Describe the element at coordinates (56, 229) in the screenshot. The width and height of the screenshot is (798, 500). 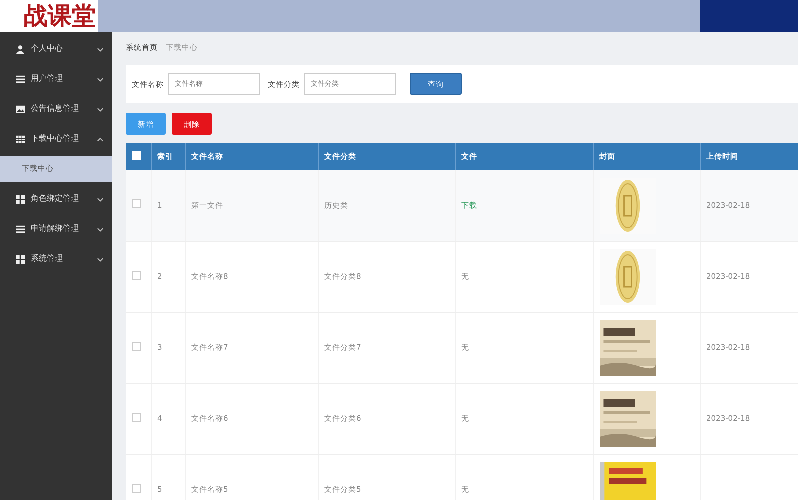
I see `sidebar-item: 申请解绑管理` at that location.